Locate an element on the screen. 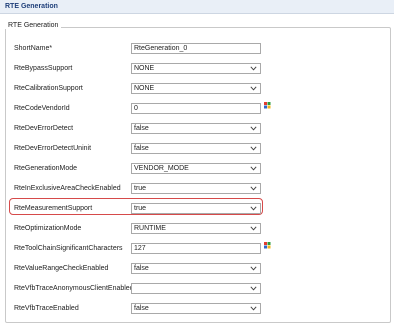  text-input: 0 is located at coordinates (196, 108).